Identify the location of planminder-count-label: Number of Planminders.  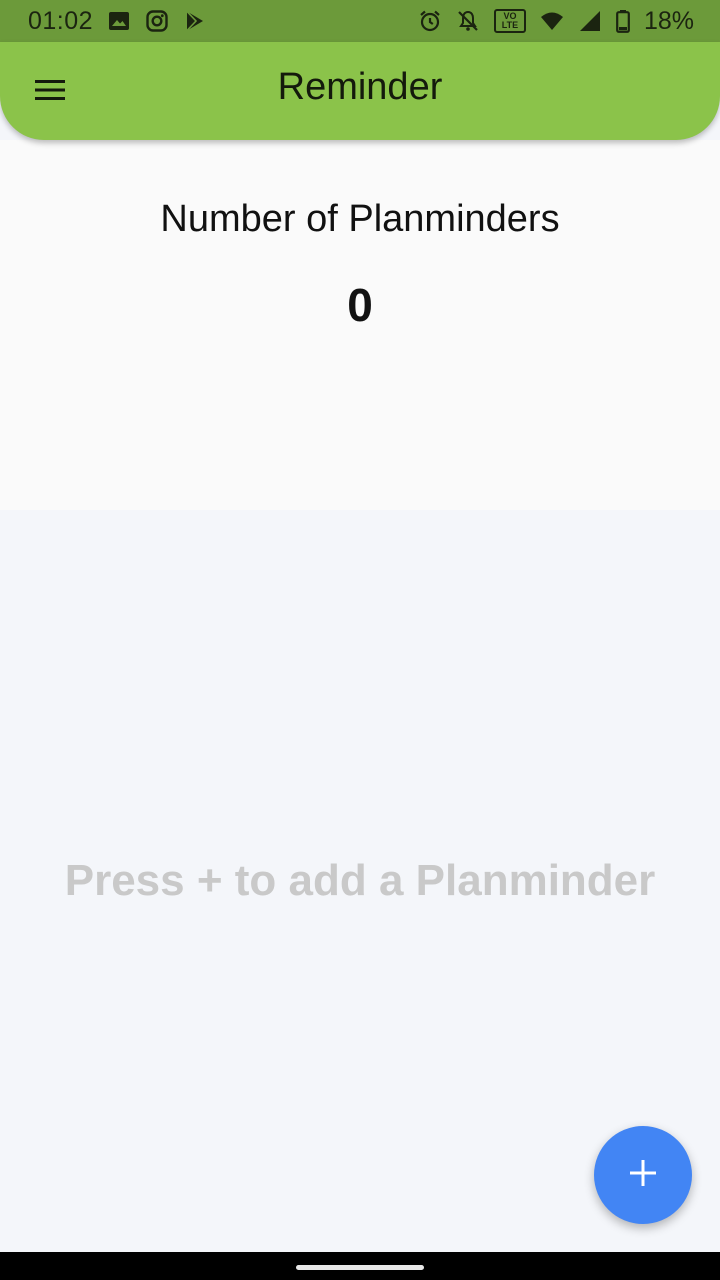
(360, 219).